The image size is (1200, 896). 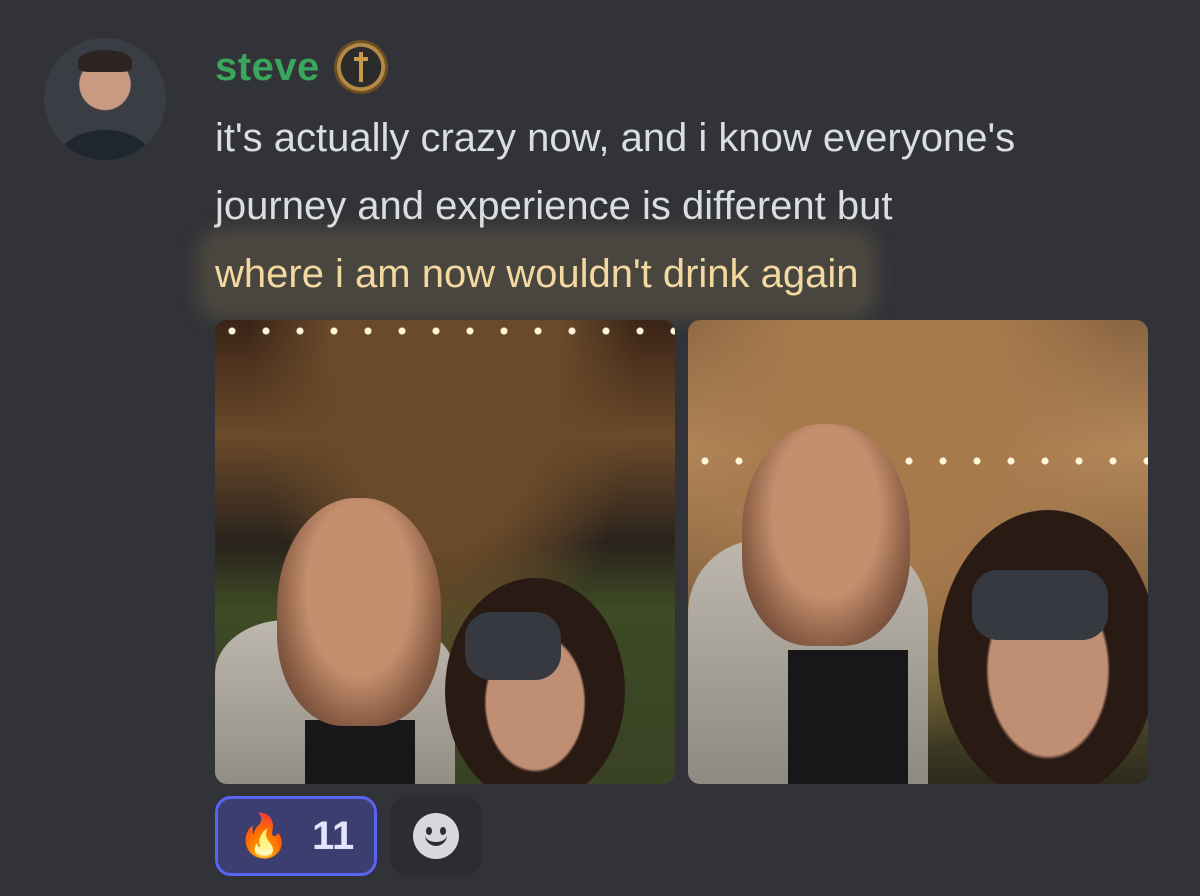 I want to click on message-header: steve, so click(x=301, y=67).